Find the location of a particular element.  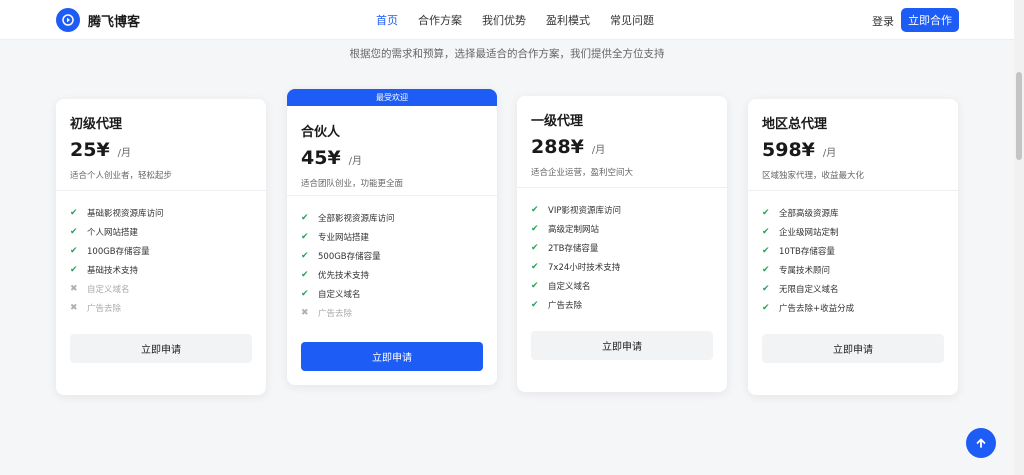

brand-name: 腾飞博客 is located at coordinates (114, 22).